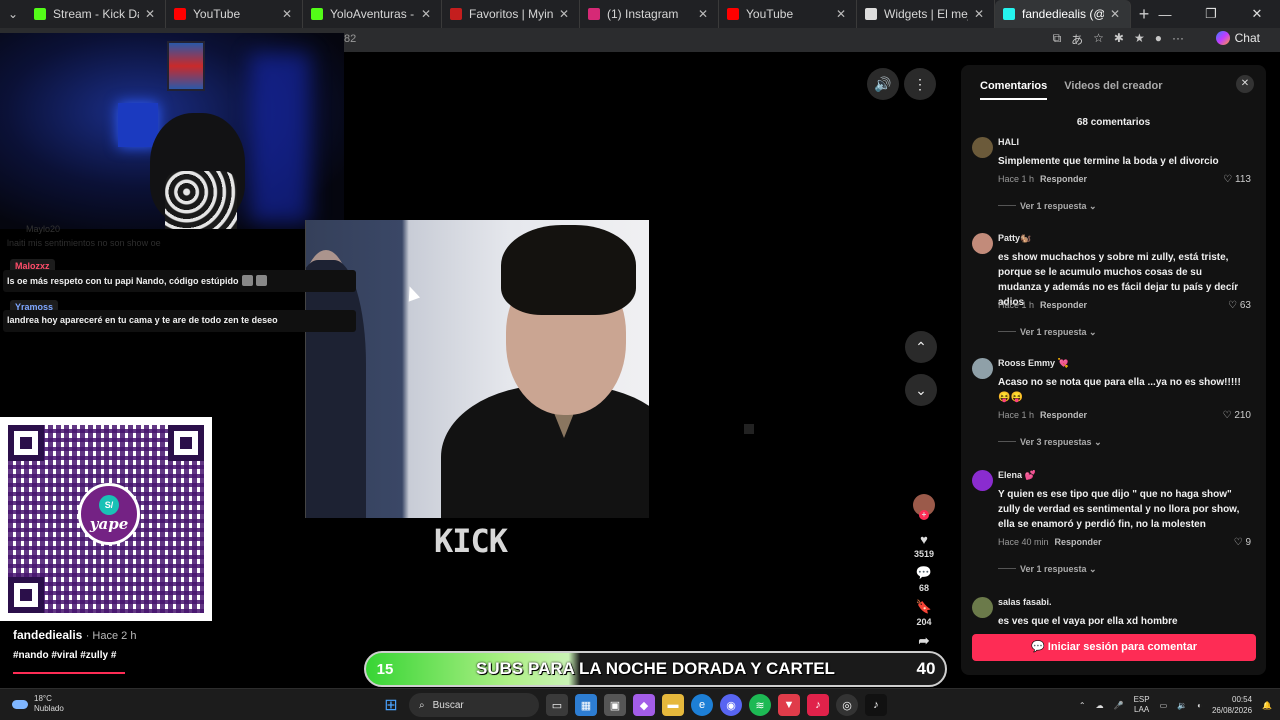 Image resolution: width=1280 pixels, height=720 pixels. I want to click on copilot-chat-button: Chat, so click(1237, 38).